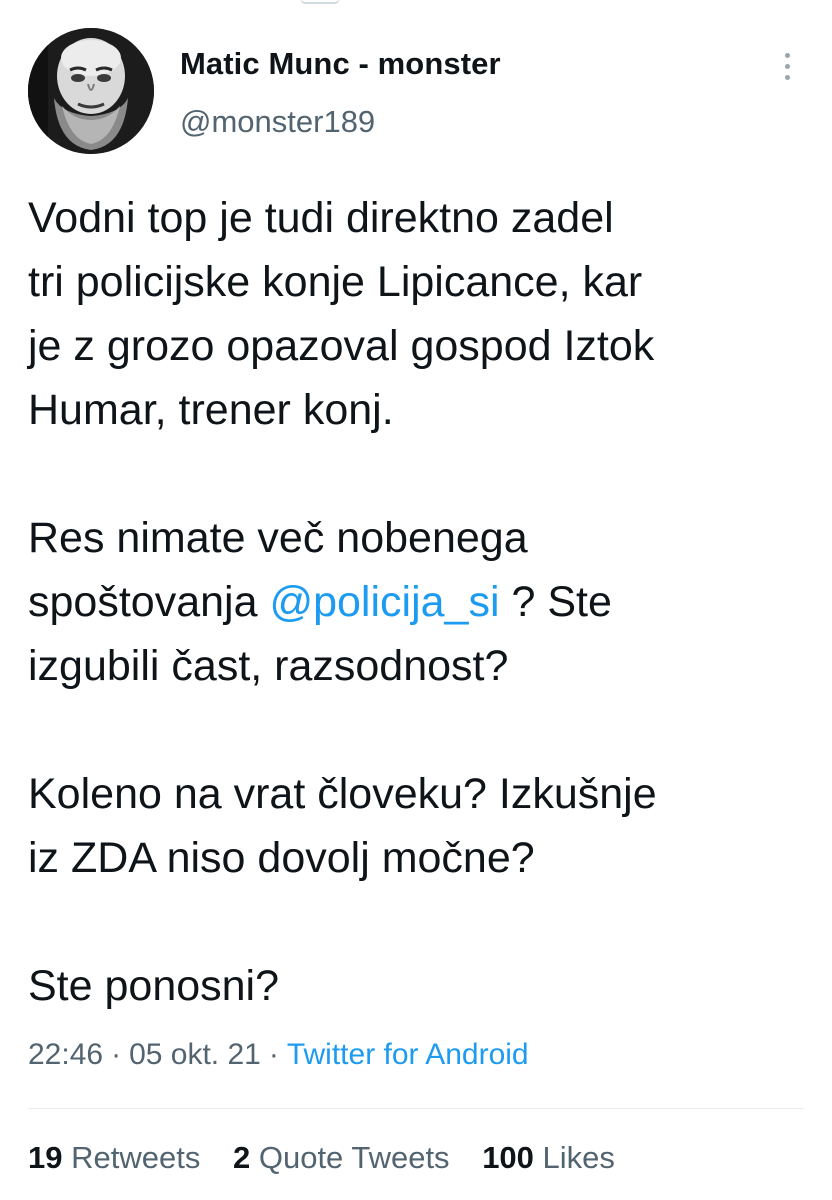  What do you see at coordinates (787, 55) in the screenshot?
I see `more-vertical-icon` at bounding box center [787, 55].